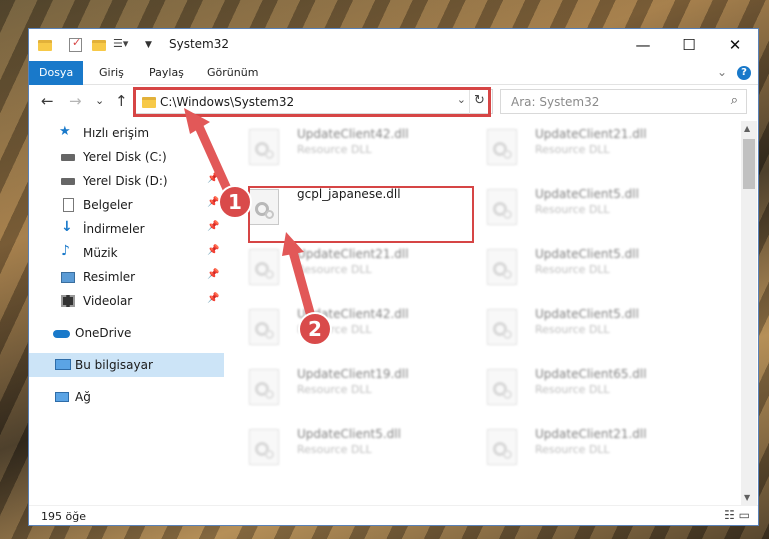  Describe the element at coordinates (62, 397) in the screenshot. I see `network-icon` at that location.